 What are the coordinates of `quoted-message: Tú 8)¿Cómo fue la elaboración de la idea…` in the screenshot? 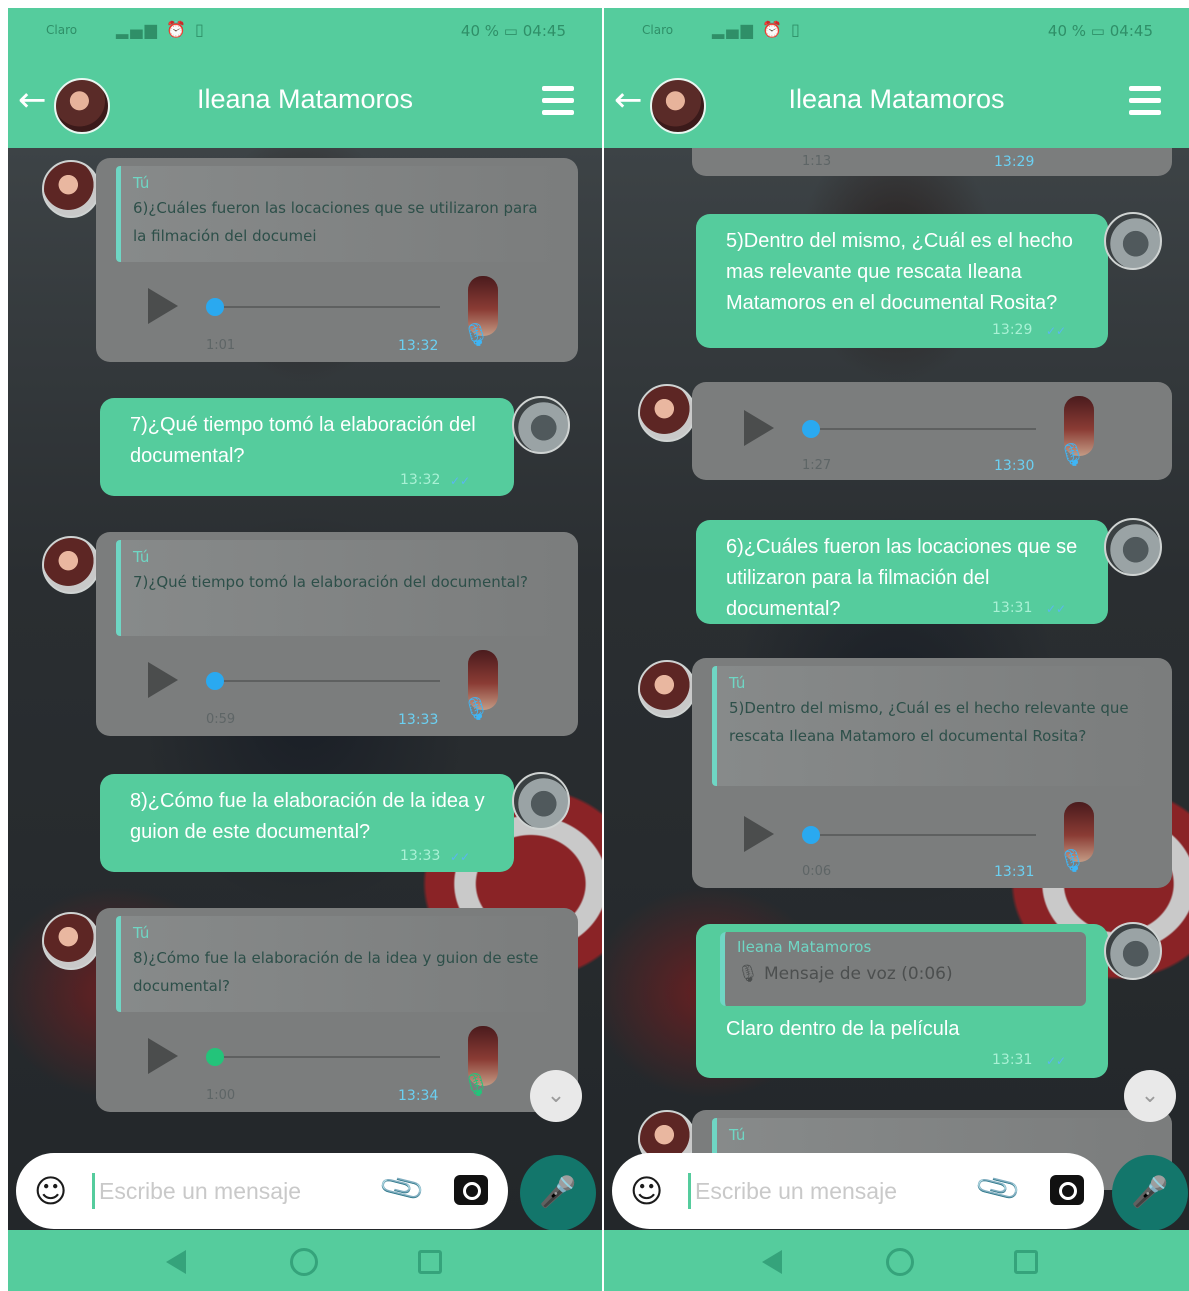 It's located at (338, 964).